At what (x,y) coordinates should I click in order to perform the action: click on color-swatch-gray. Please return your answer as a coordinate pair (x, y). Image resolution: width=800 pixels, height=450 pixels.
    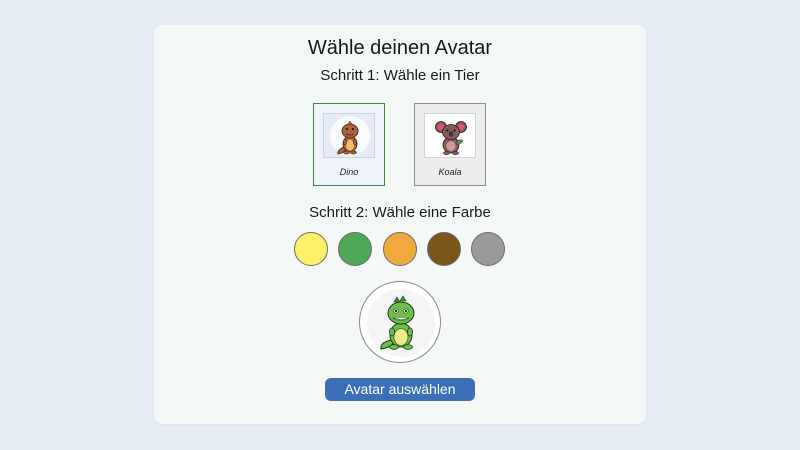
    Looking at the image, I should click on (488, 249).